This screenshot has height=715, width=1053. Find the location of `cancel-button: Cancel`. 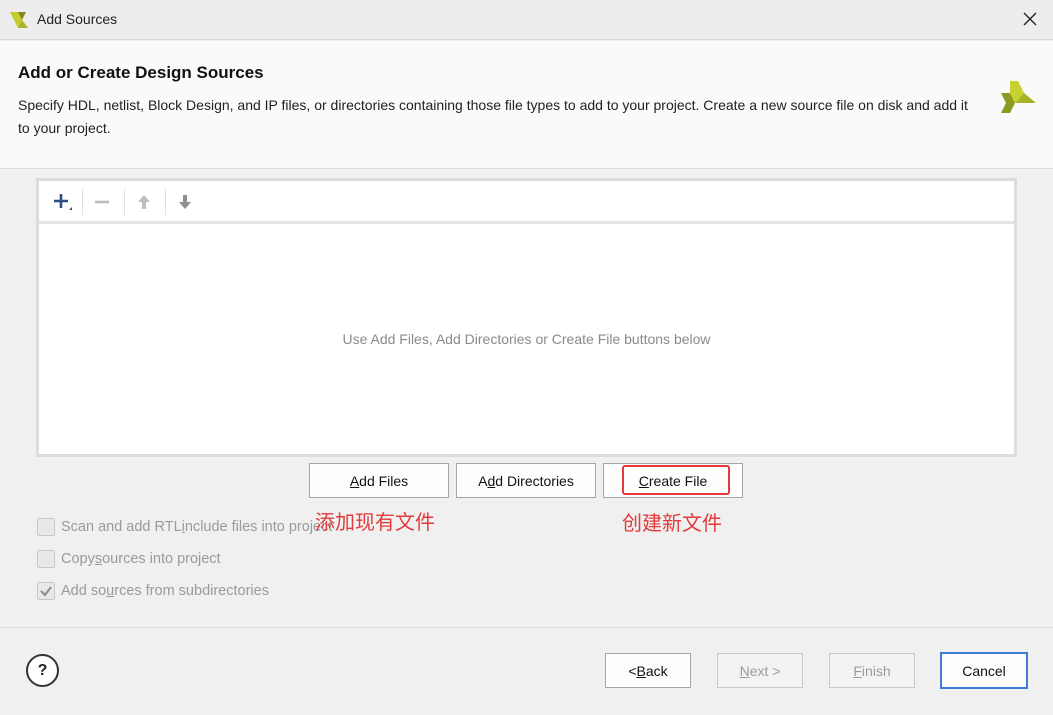

cancel-button: Cancel is located at coordinates (984, 670).